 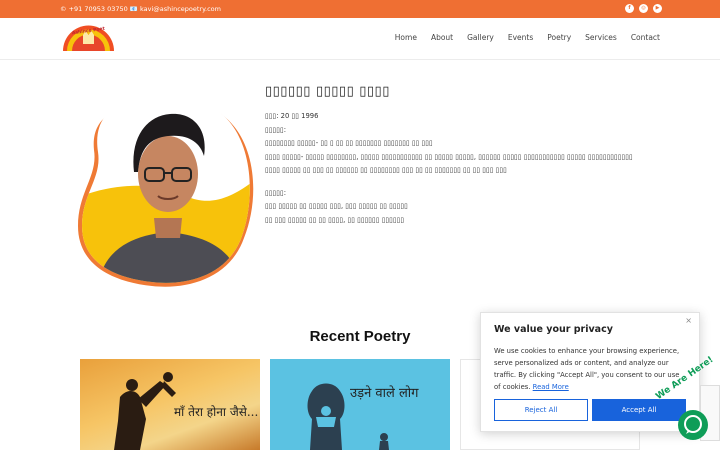 What do you see at coordinates (88, 38) in the screenshot?
I see `site-logo: Ashince Poet` at bounding box center [88, 38].